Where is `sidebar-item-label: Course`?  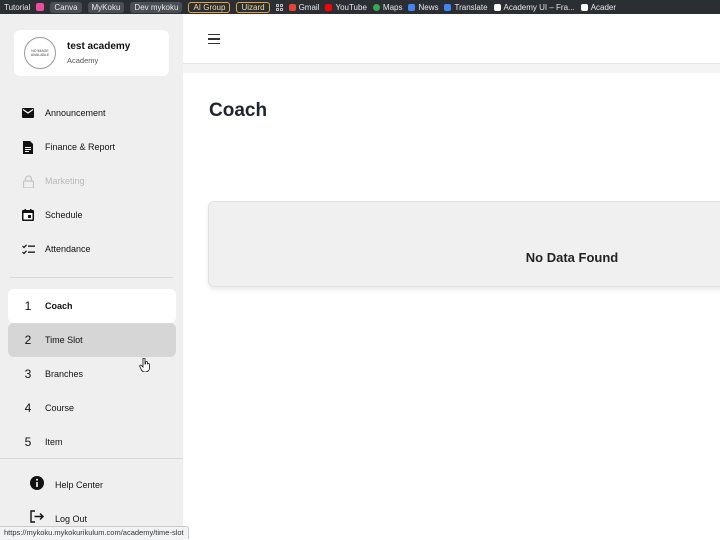
sidebar-item-label: Course is located at coordinates (60, 408).